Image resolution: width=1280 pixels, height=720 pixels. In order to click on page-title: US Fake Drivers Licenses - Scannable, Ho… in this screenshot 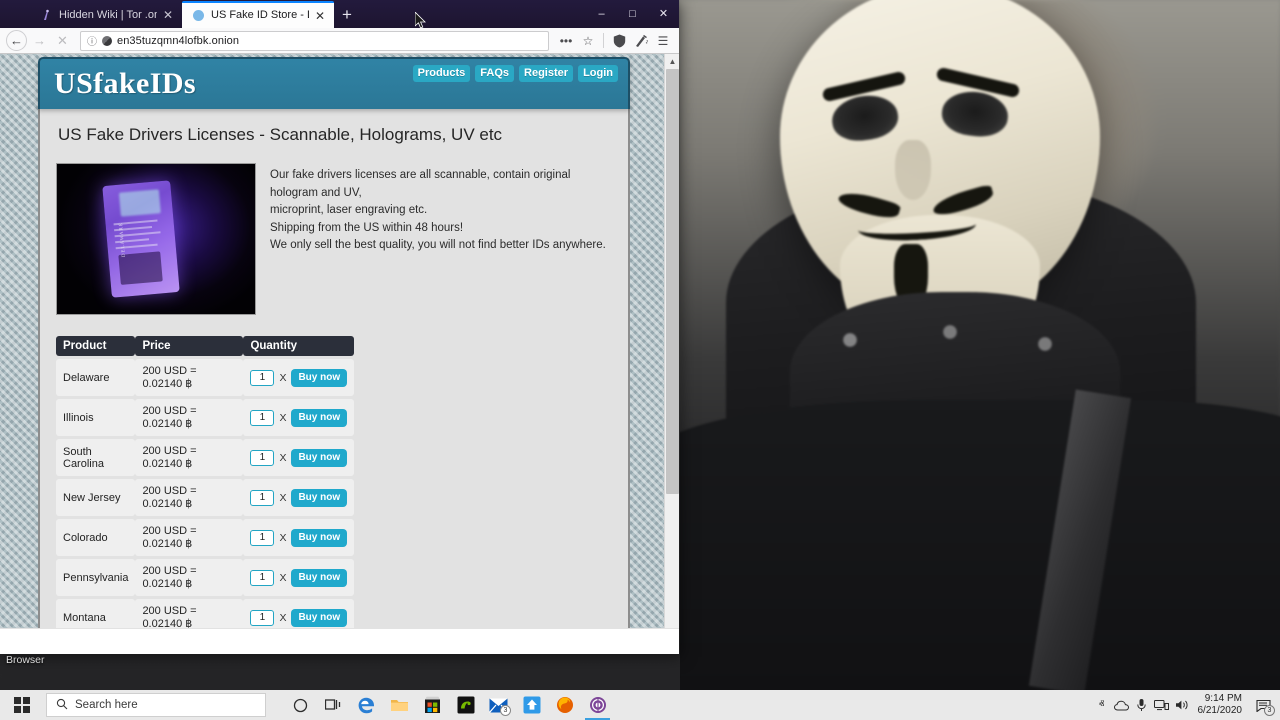, I will do `click(280, 134)`.